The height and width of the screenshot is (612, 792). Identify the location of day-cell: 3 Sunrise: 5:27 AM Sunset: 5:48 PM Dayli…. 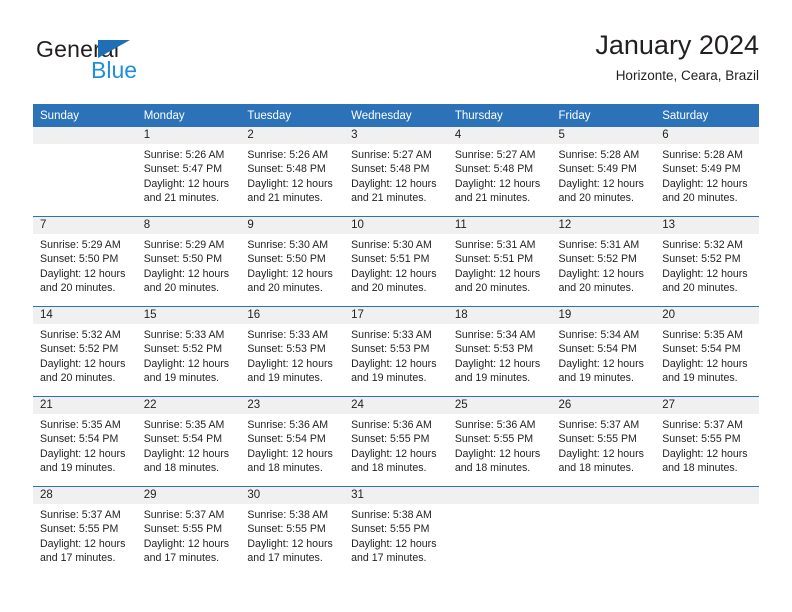
(396, 172).